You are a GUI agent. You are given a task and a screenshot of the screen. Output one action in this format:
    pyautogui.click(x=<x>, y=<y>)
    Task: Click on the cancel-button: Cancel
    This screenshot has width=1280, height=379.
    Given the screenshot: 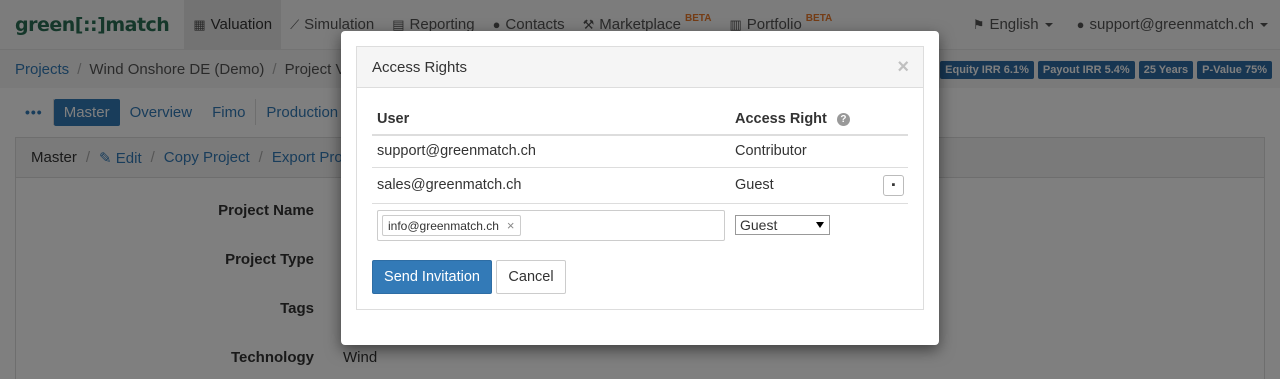 What is the action you would take?
    pyautogui.click(x=531, y=277)
    